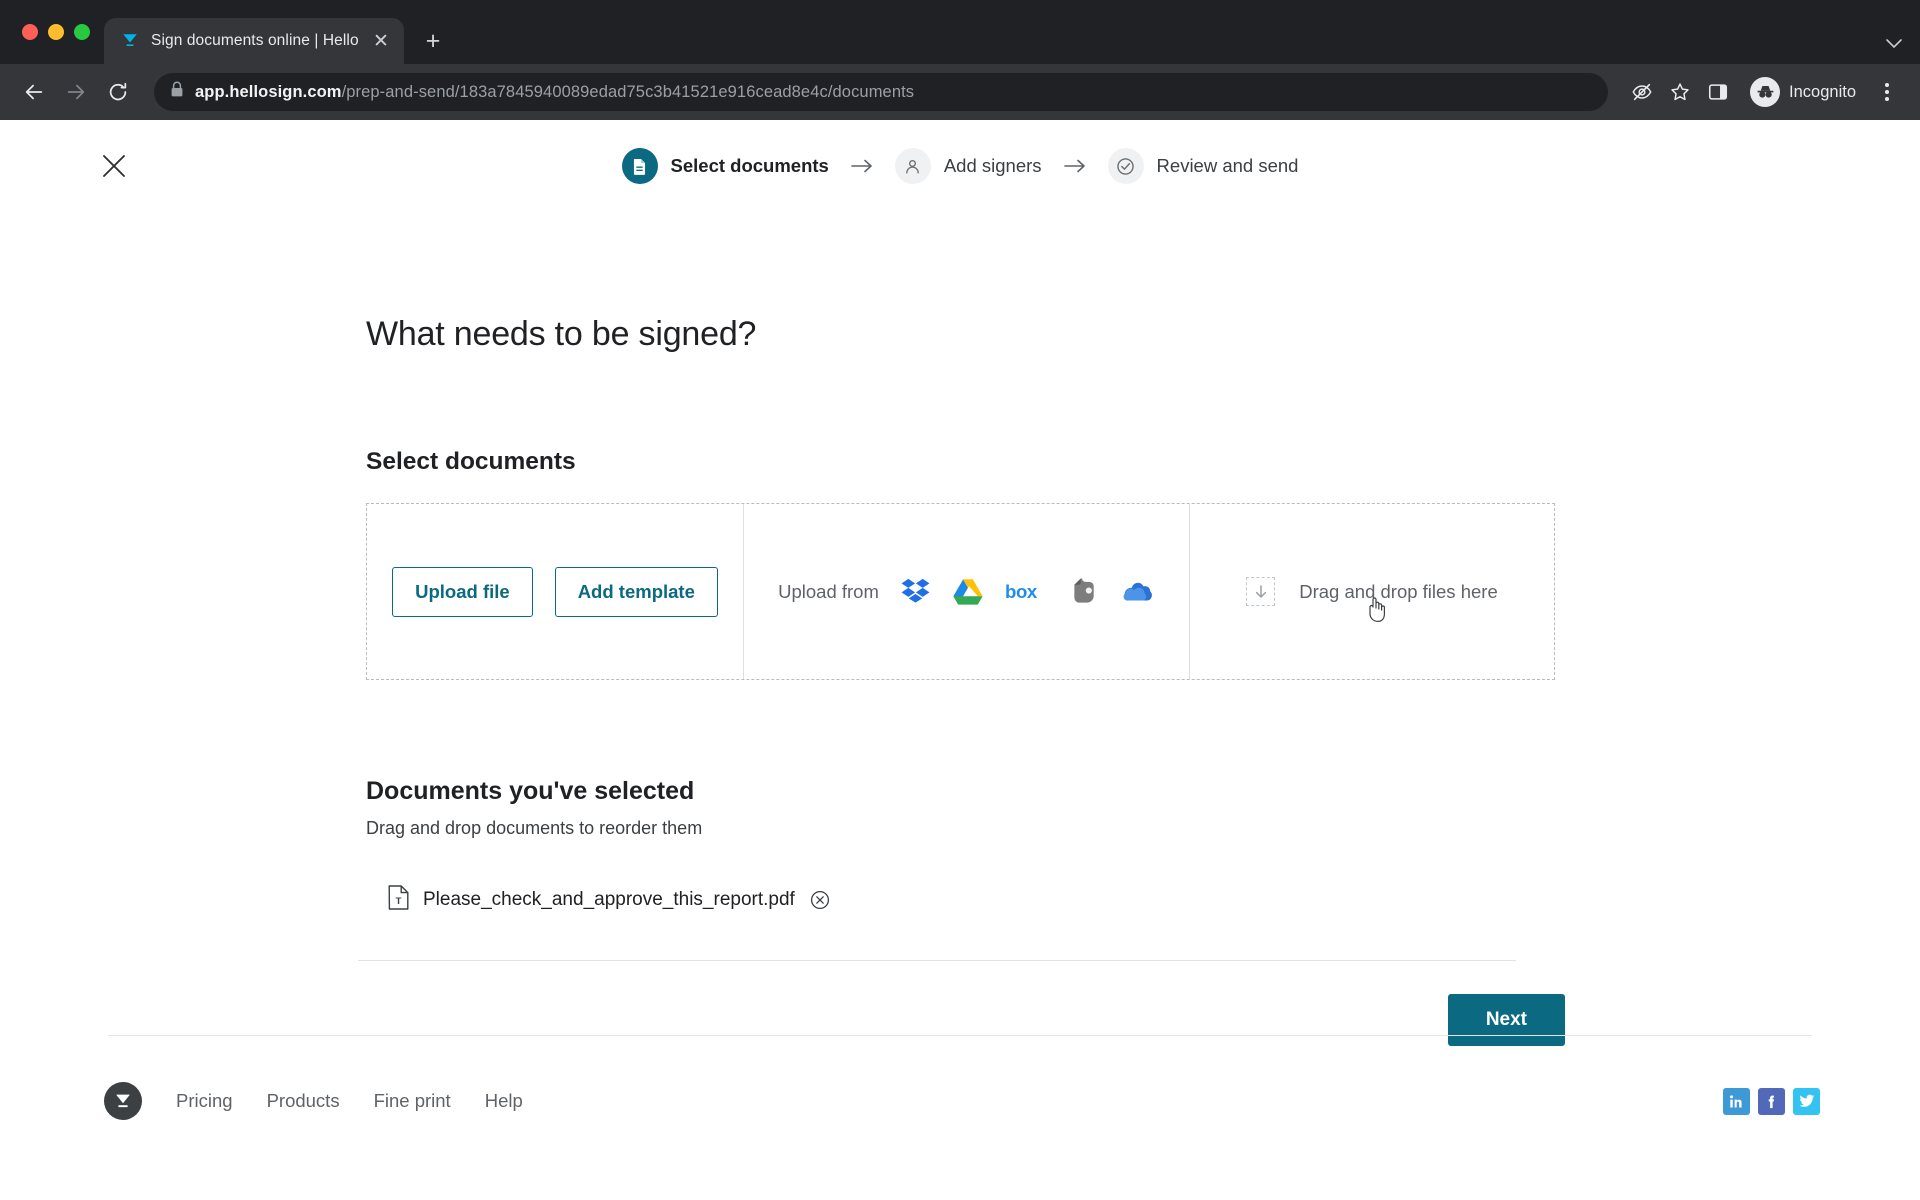 This screenshot has height=1200, width=1920. I want to click on svg-text: T, so click(399, 901).